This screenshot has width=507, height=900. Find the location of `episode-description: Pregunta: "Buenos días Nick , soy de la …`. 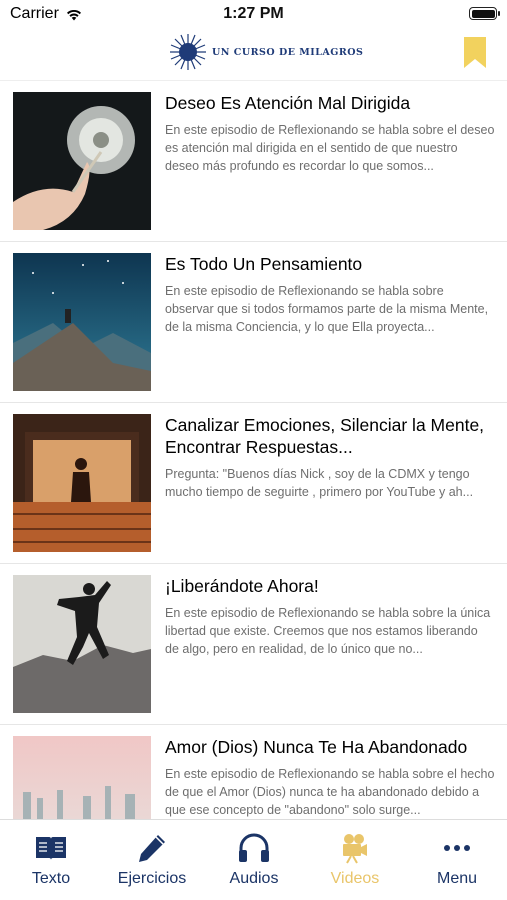

episode-description: Pregunta: "Buenos días Nick , soy de la … is located at coordinates (319, 483).